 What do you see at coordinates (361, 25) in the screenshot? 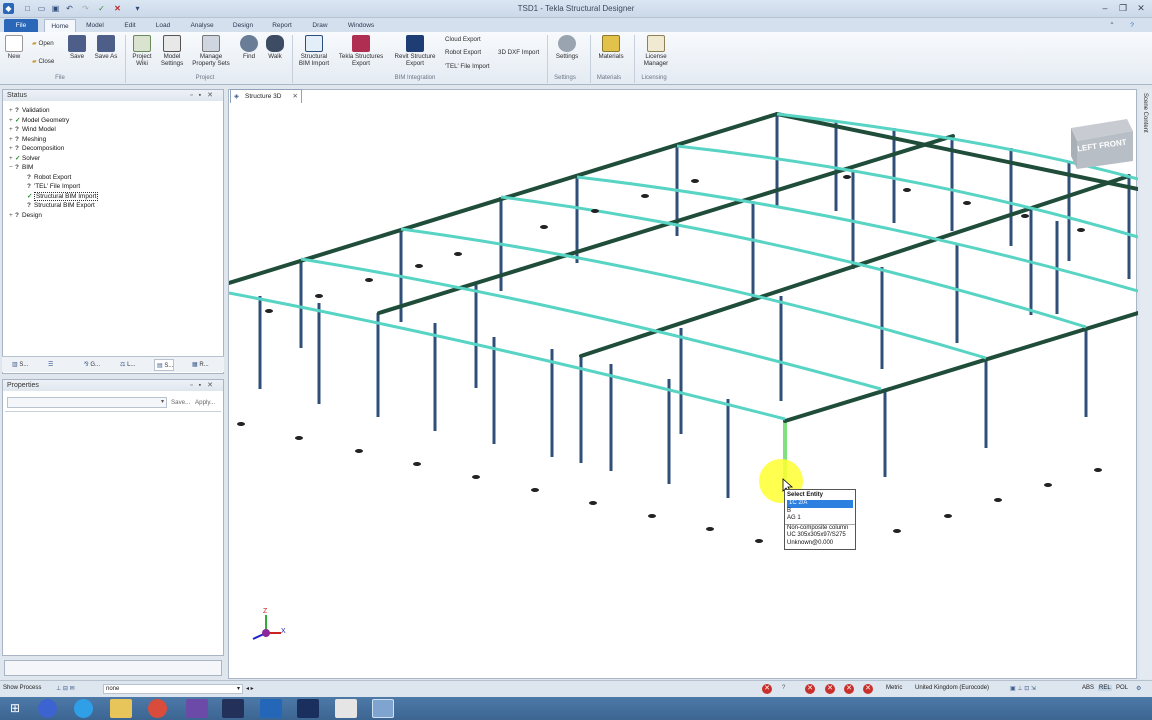
I see `tab-windows: Windows` at bounding box center [361, 25].